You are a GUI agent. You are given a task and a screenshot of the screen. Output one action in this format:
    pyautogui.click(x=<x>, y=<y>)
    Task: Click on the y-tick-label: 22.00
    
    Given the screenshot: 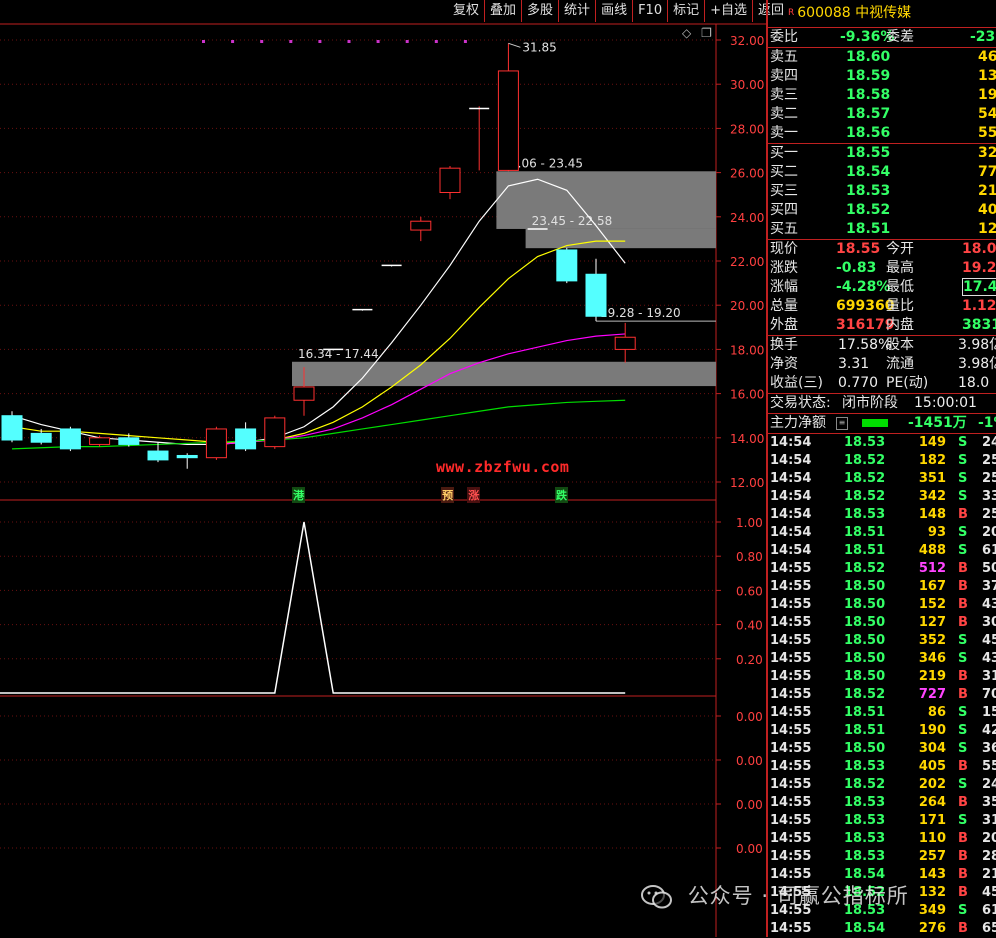 What is the action you would take?
    pyautogui.click(x=747, y=262)
    